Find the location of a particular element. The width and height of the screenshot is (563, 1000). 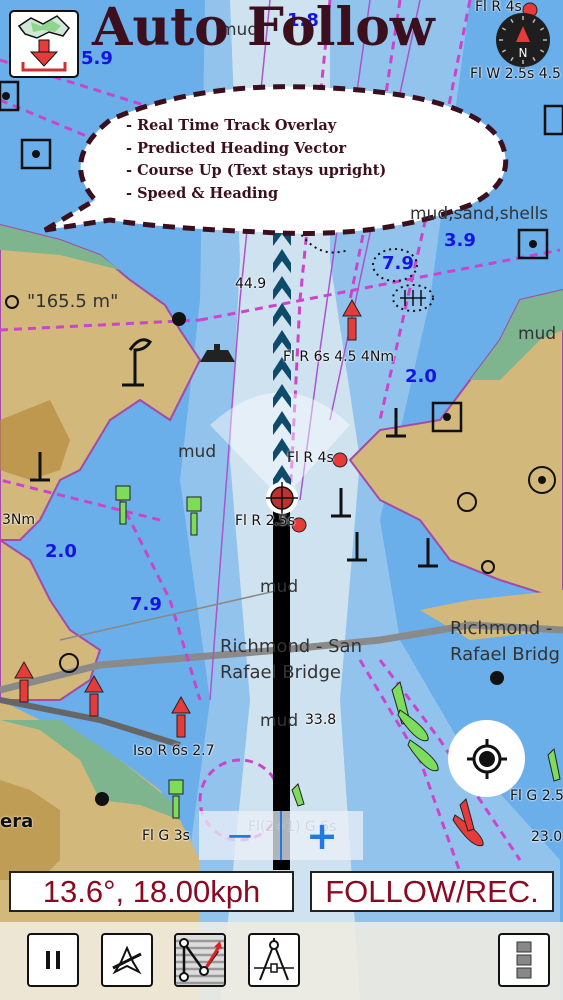

measure-button is located at coordinates (274, 960).